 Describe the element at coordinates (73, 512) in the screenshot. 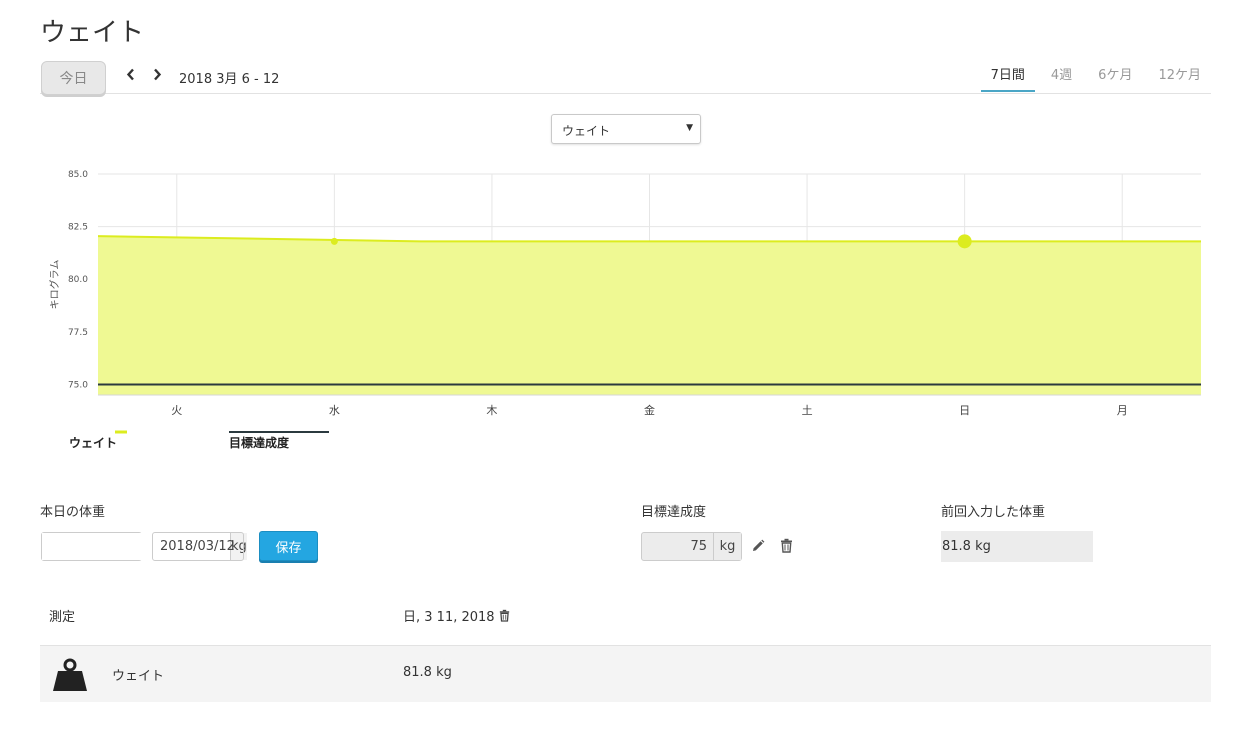

I see `today-weight-label: 本日の体重` at that location.